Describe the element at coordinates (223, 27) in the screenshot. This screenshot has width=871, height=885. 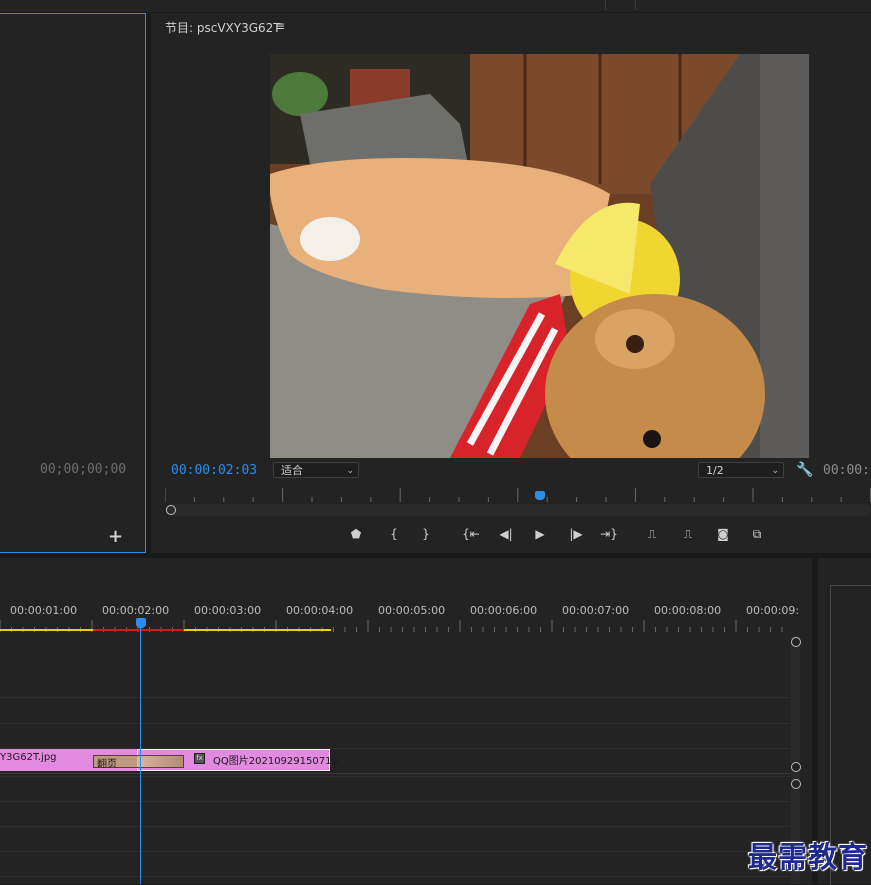
I see `program-monitor-title: 节目: pscVXY3G62T` at that location.